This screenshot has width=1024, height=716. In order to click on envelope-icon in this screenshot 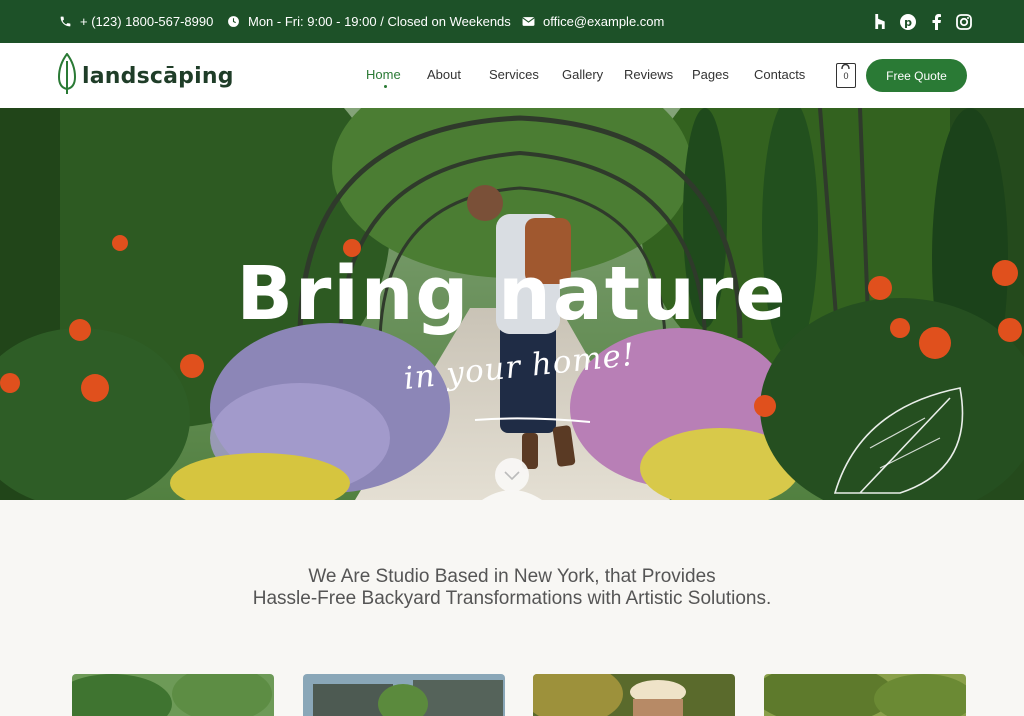, I will do `click(528, 22)`.